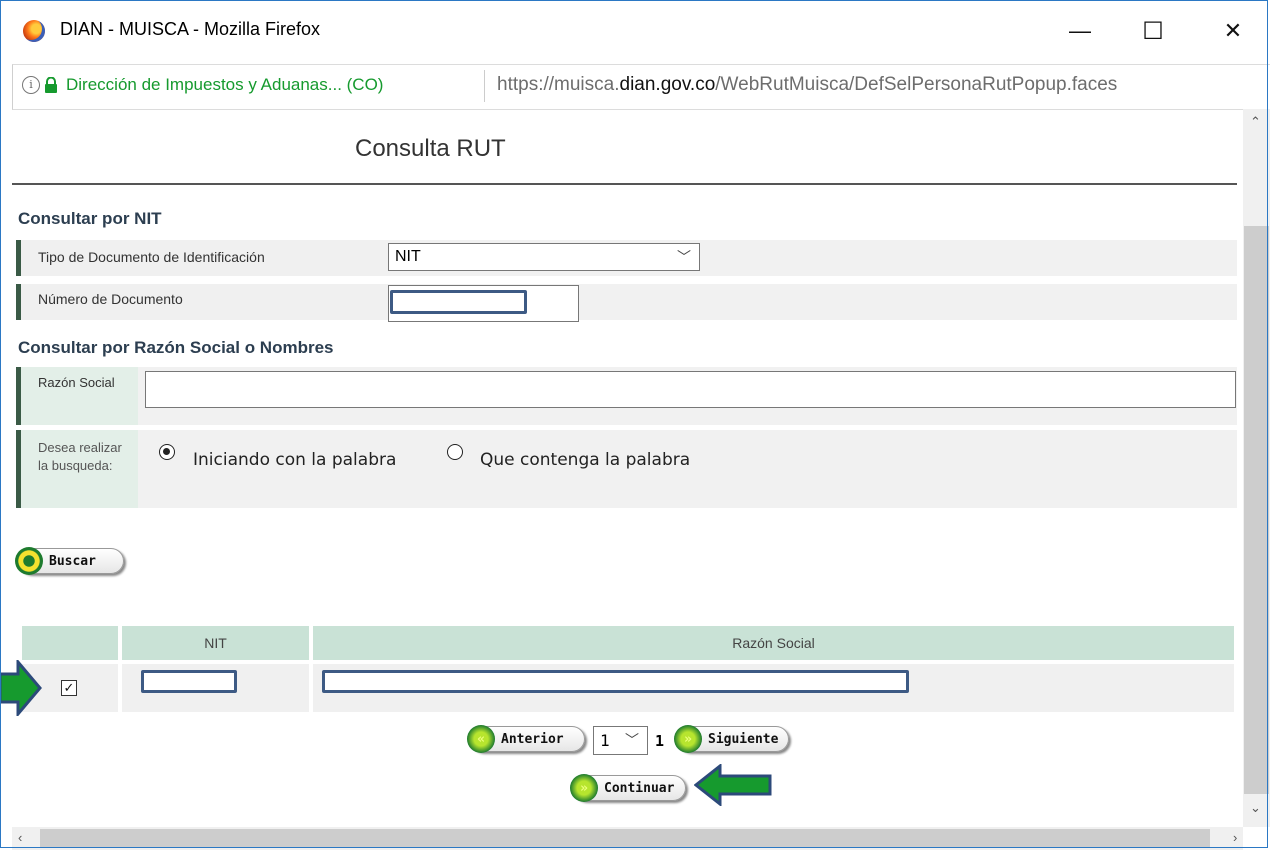 This screenshot has width=1270, height=850. Describe the element at coordinates (660, 741) in the screenshot. I see `total-pages: 1` at that location.